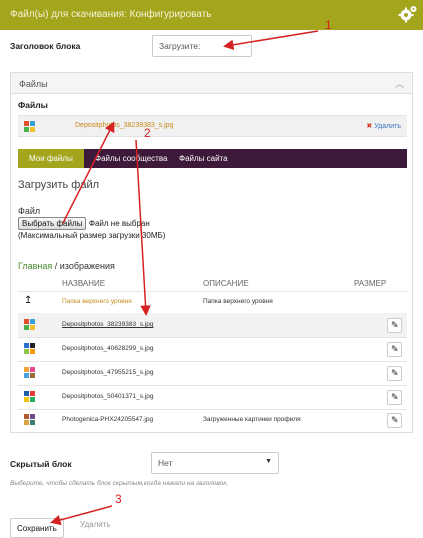  What do you see at coordinates (51, 158) in the screenshot?
I see `tab-my-files: Мои файлы` at bounding box center [51, 158].